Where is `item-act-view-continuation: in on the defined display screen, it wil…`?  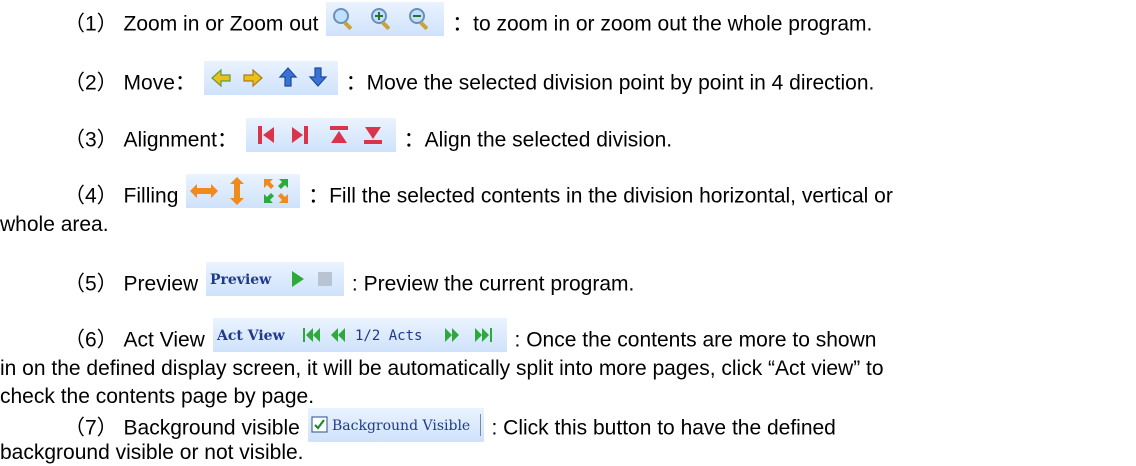
item-act-view-continuation: in on the defined display screen, it wil… is located at coordinates (442, 368).